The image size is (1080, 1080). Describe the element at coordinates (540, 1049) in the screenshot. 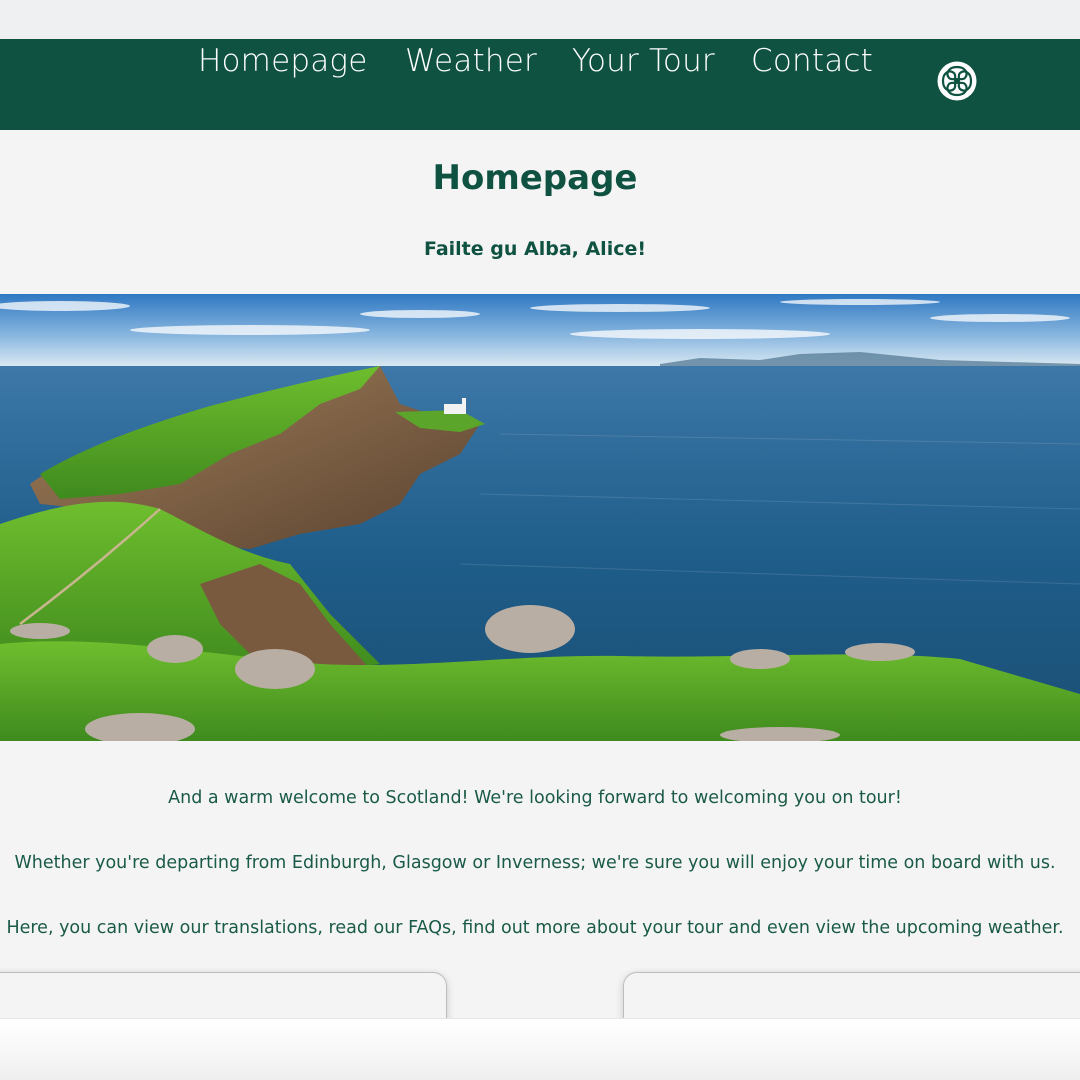

I see `bottom-bar` at that location.